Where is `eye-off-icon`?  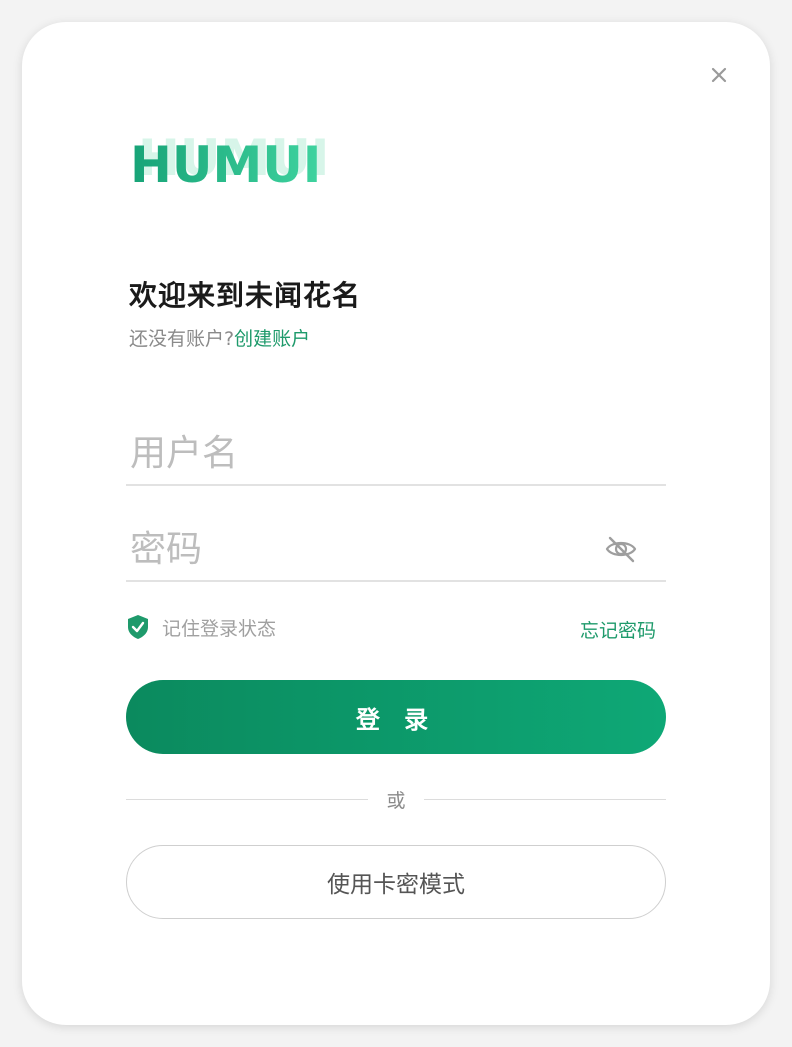 eye-off-icon is located at coordinates (621, 549).